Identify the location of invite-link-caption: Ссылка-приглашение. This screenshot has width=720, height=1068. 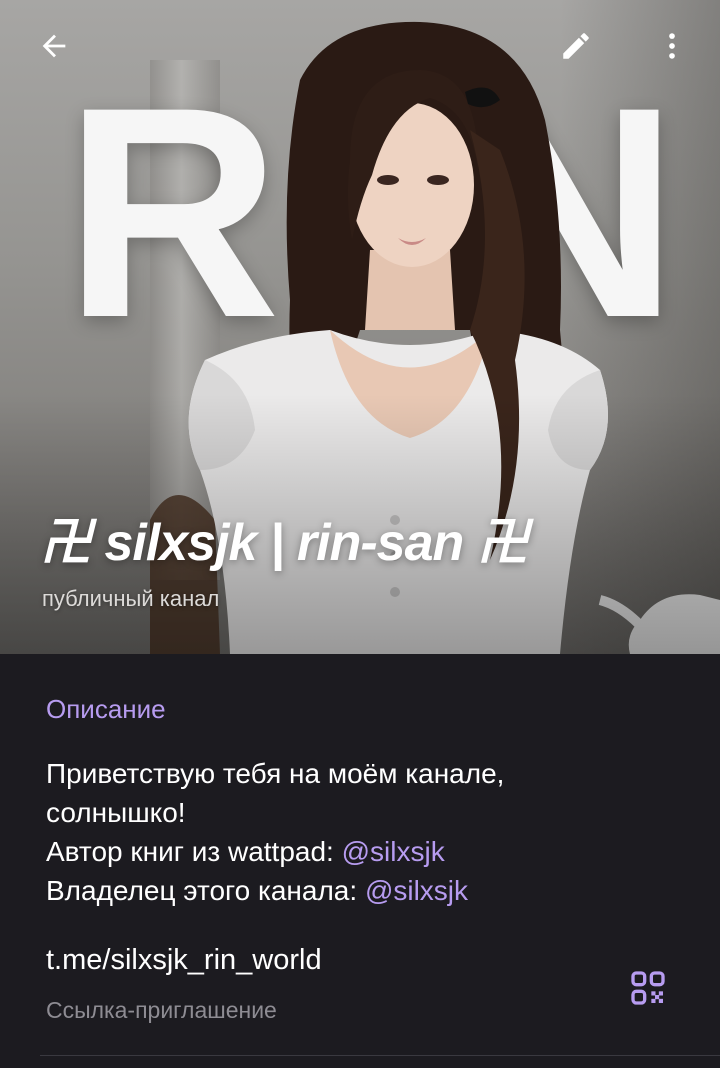
(161, 1010).